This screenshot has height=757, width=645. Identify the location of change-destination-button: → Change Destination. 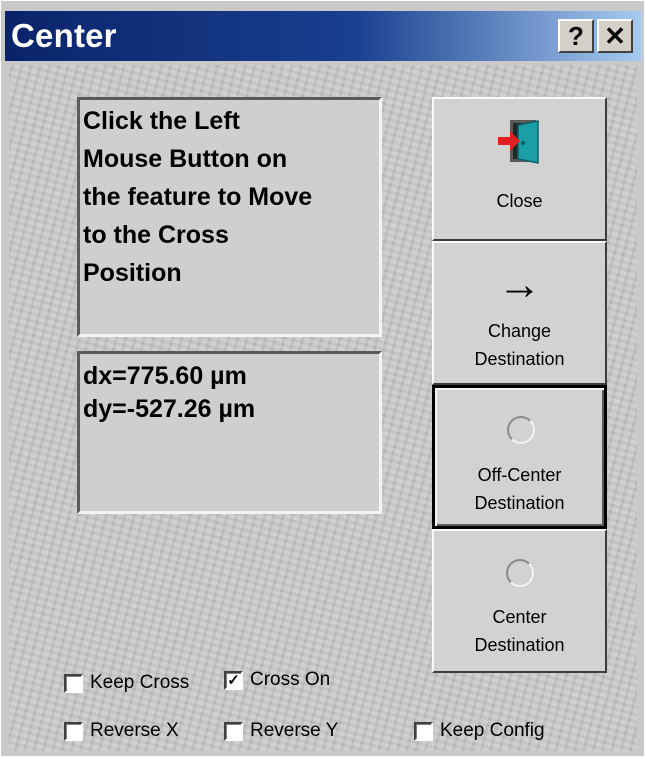
(519, 313).